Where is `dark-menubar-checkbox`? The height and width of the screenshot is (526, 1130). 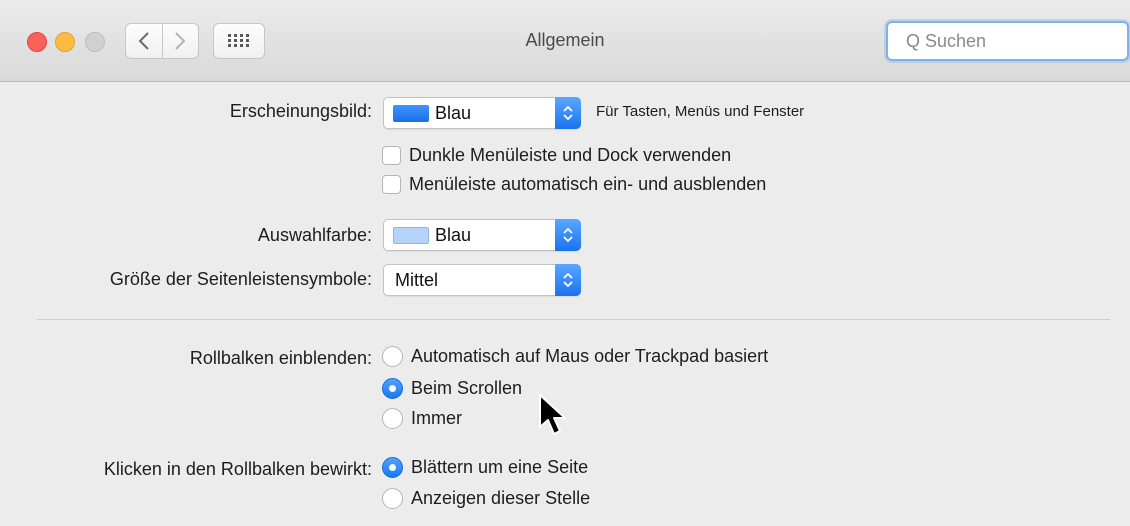
dark-menubar-checkbox is located at coordinates (391, 155).